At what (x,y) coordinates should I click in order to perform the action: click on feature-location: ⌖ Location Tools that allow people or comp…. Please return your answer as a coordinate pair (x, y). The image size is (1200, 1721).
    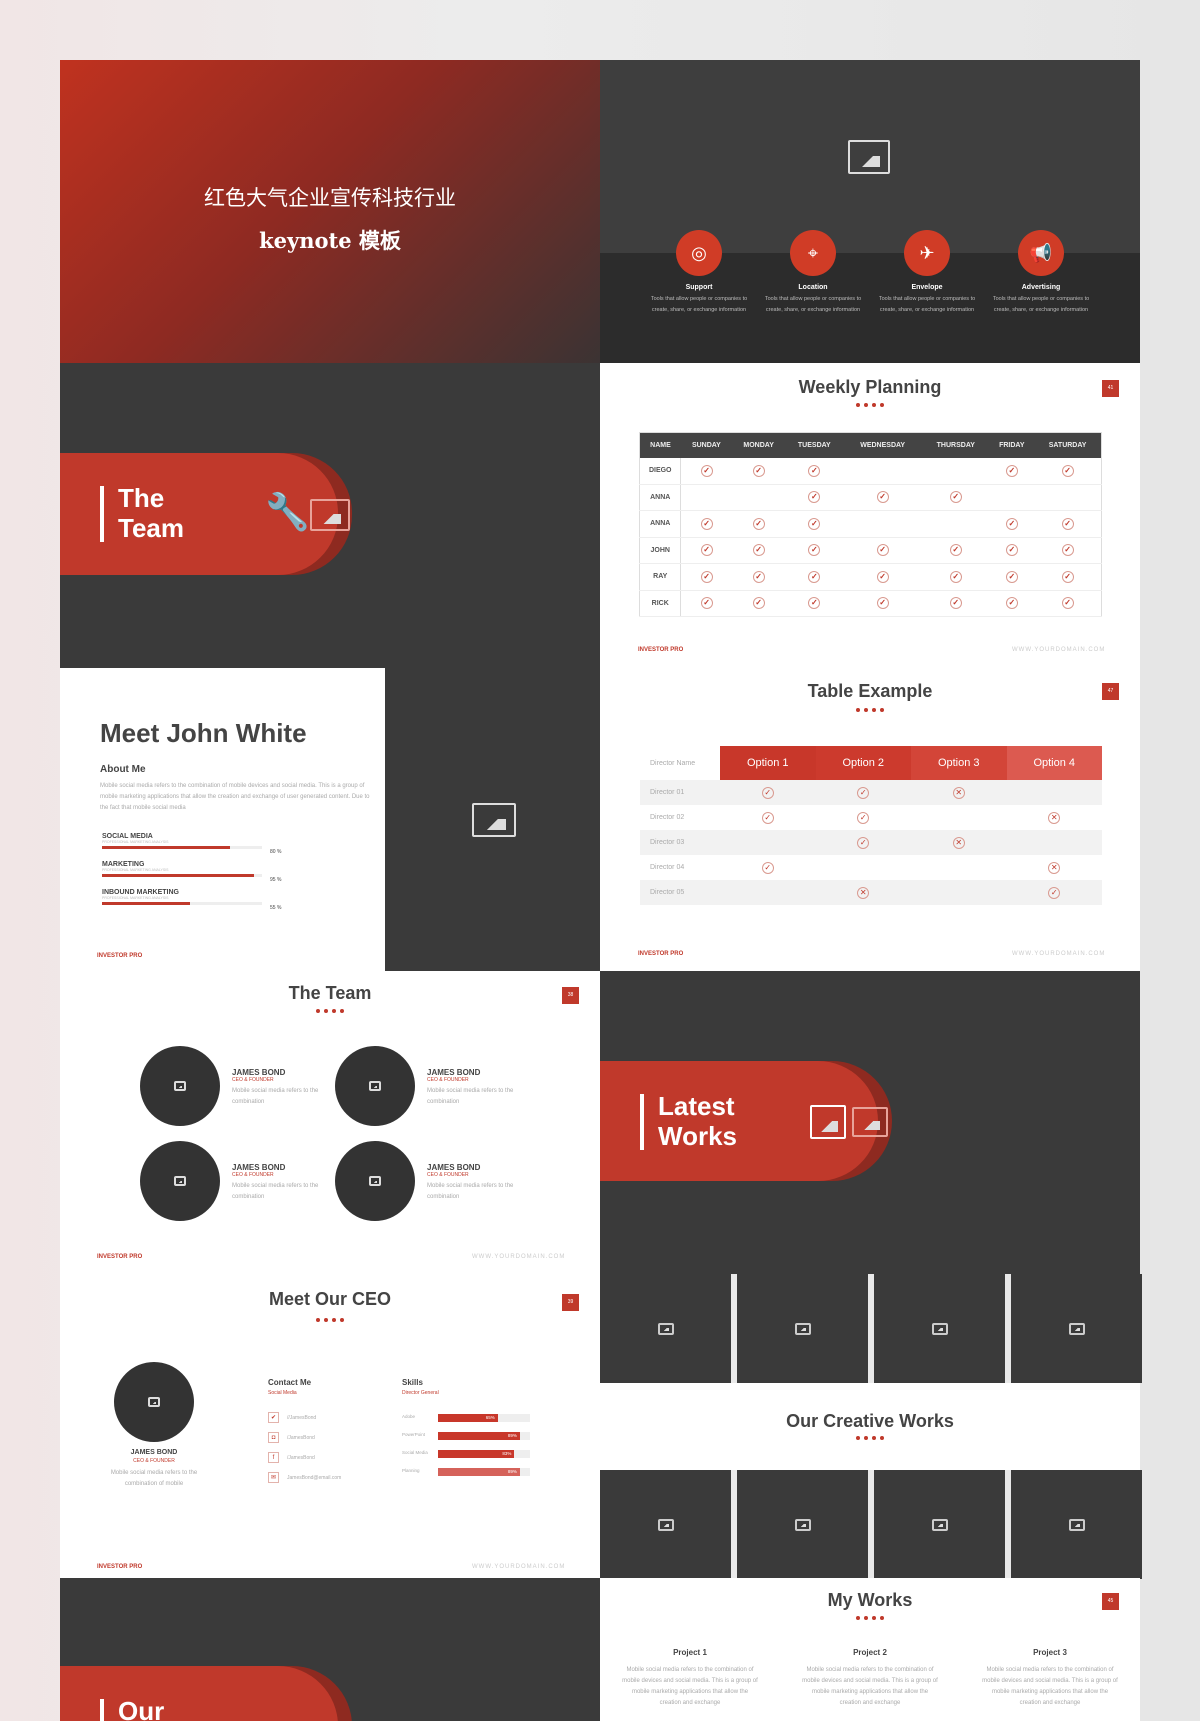
    Looking at the image, I should click on (813, 273).